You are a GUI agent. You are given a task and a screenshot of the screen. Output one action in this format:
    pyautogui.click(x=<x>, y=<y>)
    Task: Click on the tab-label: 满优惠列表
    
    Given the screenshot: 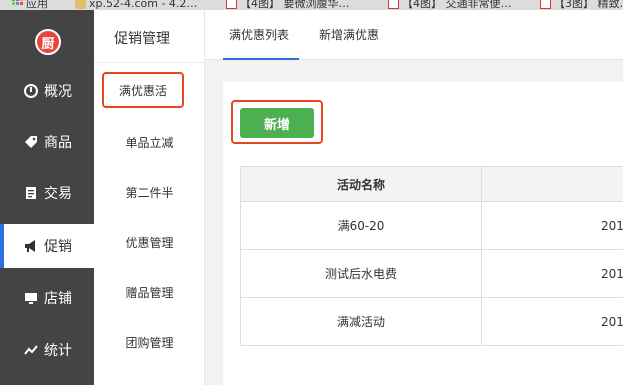 What is the action you would take?
    pyautogui.click(x=259, y=35)
    